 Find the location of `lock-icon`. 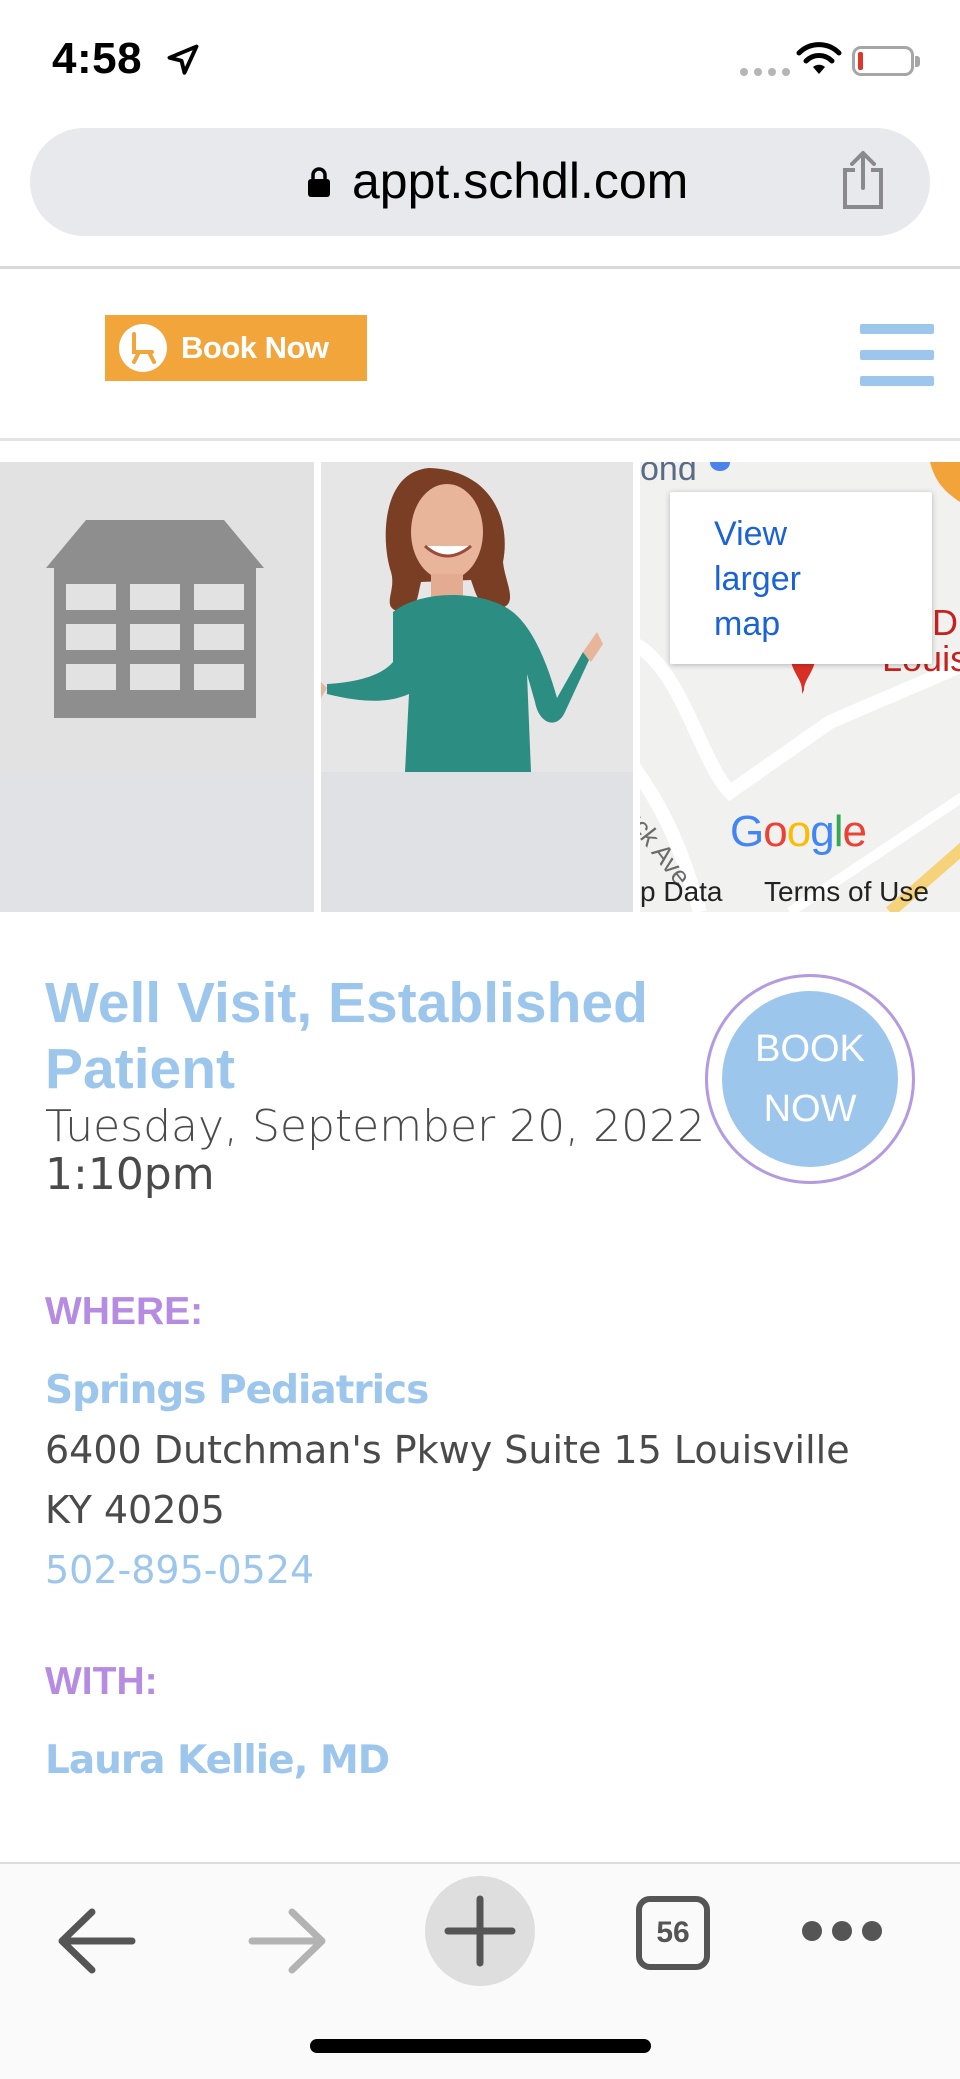

lock-icon is located at coordinates (319, 182).